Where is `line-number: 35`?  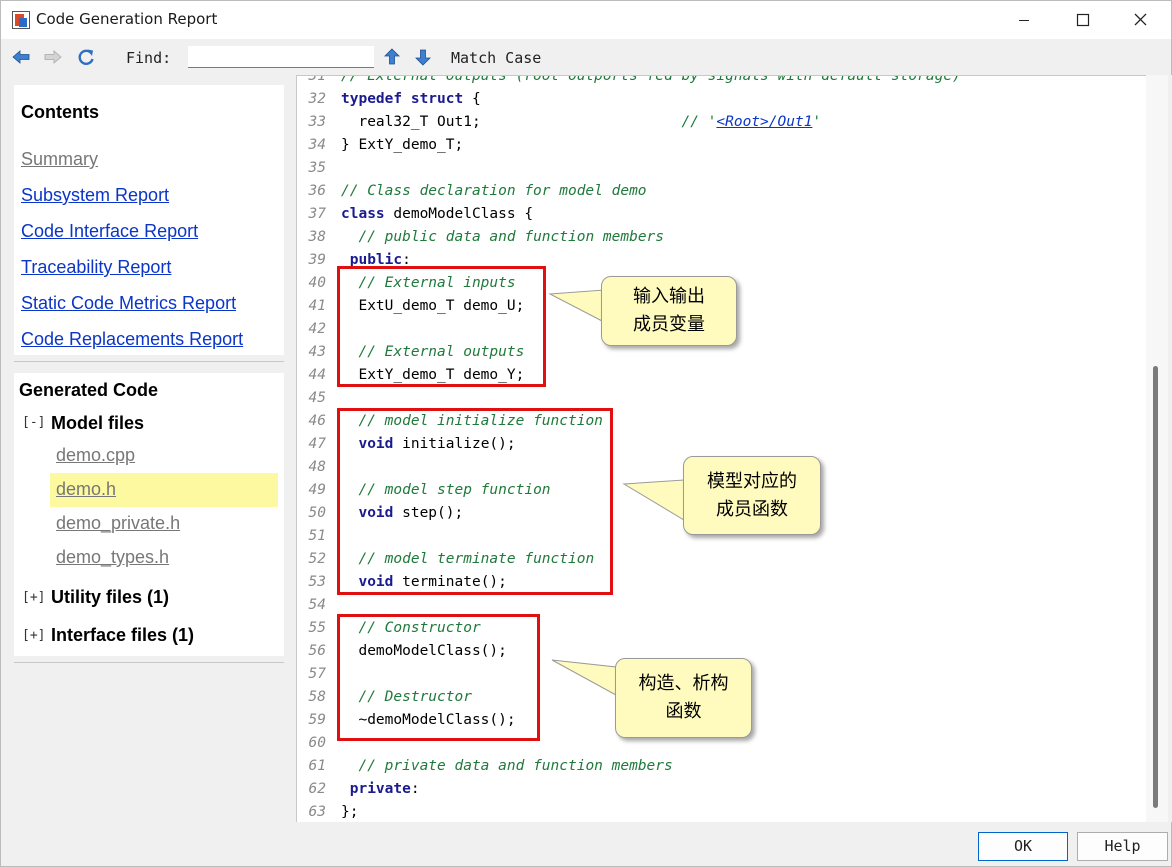
line-number: 35 is located at coordinates (317, 168).